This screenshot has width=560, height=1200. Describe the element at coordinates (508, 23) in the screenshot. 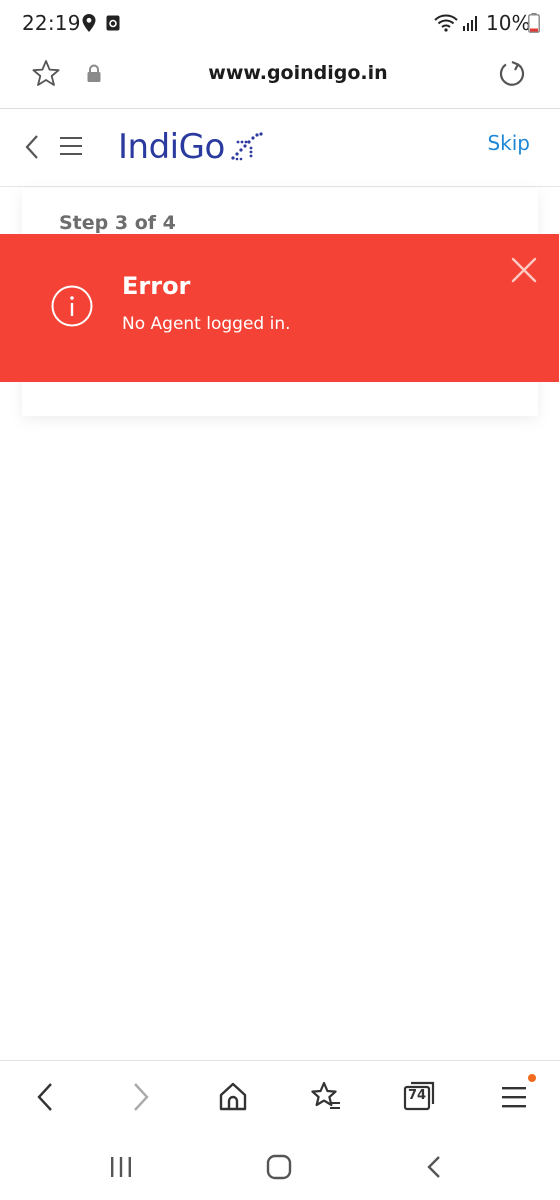

I see `battery-percent: 10%` at that location.